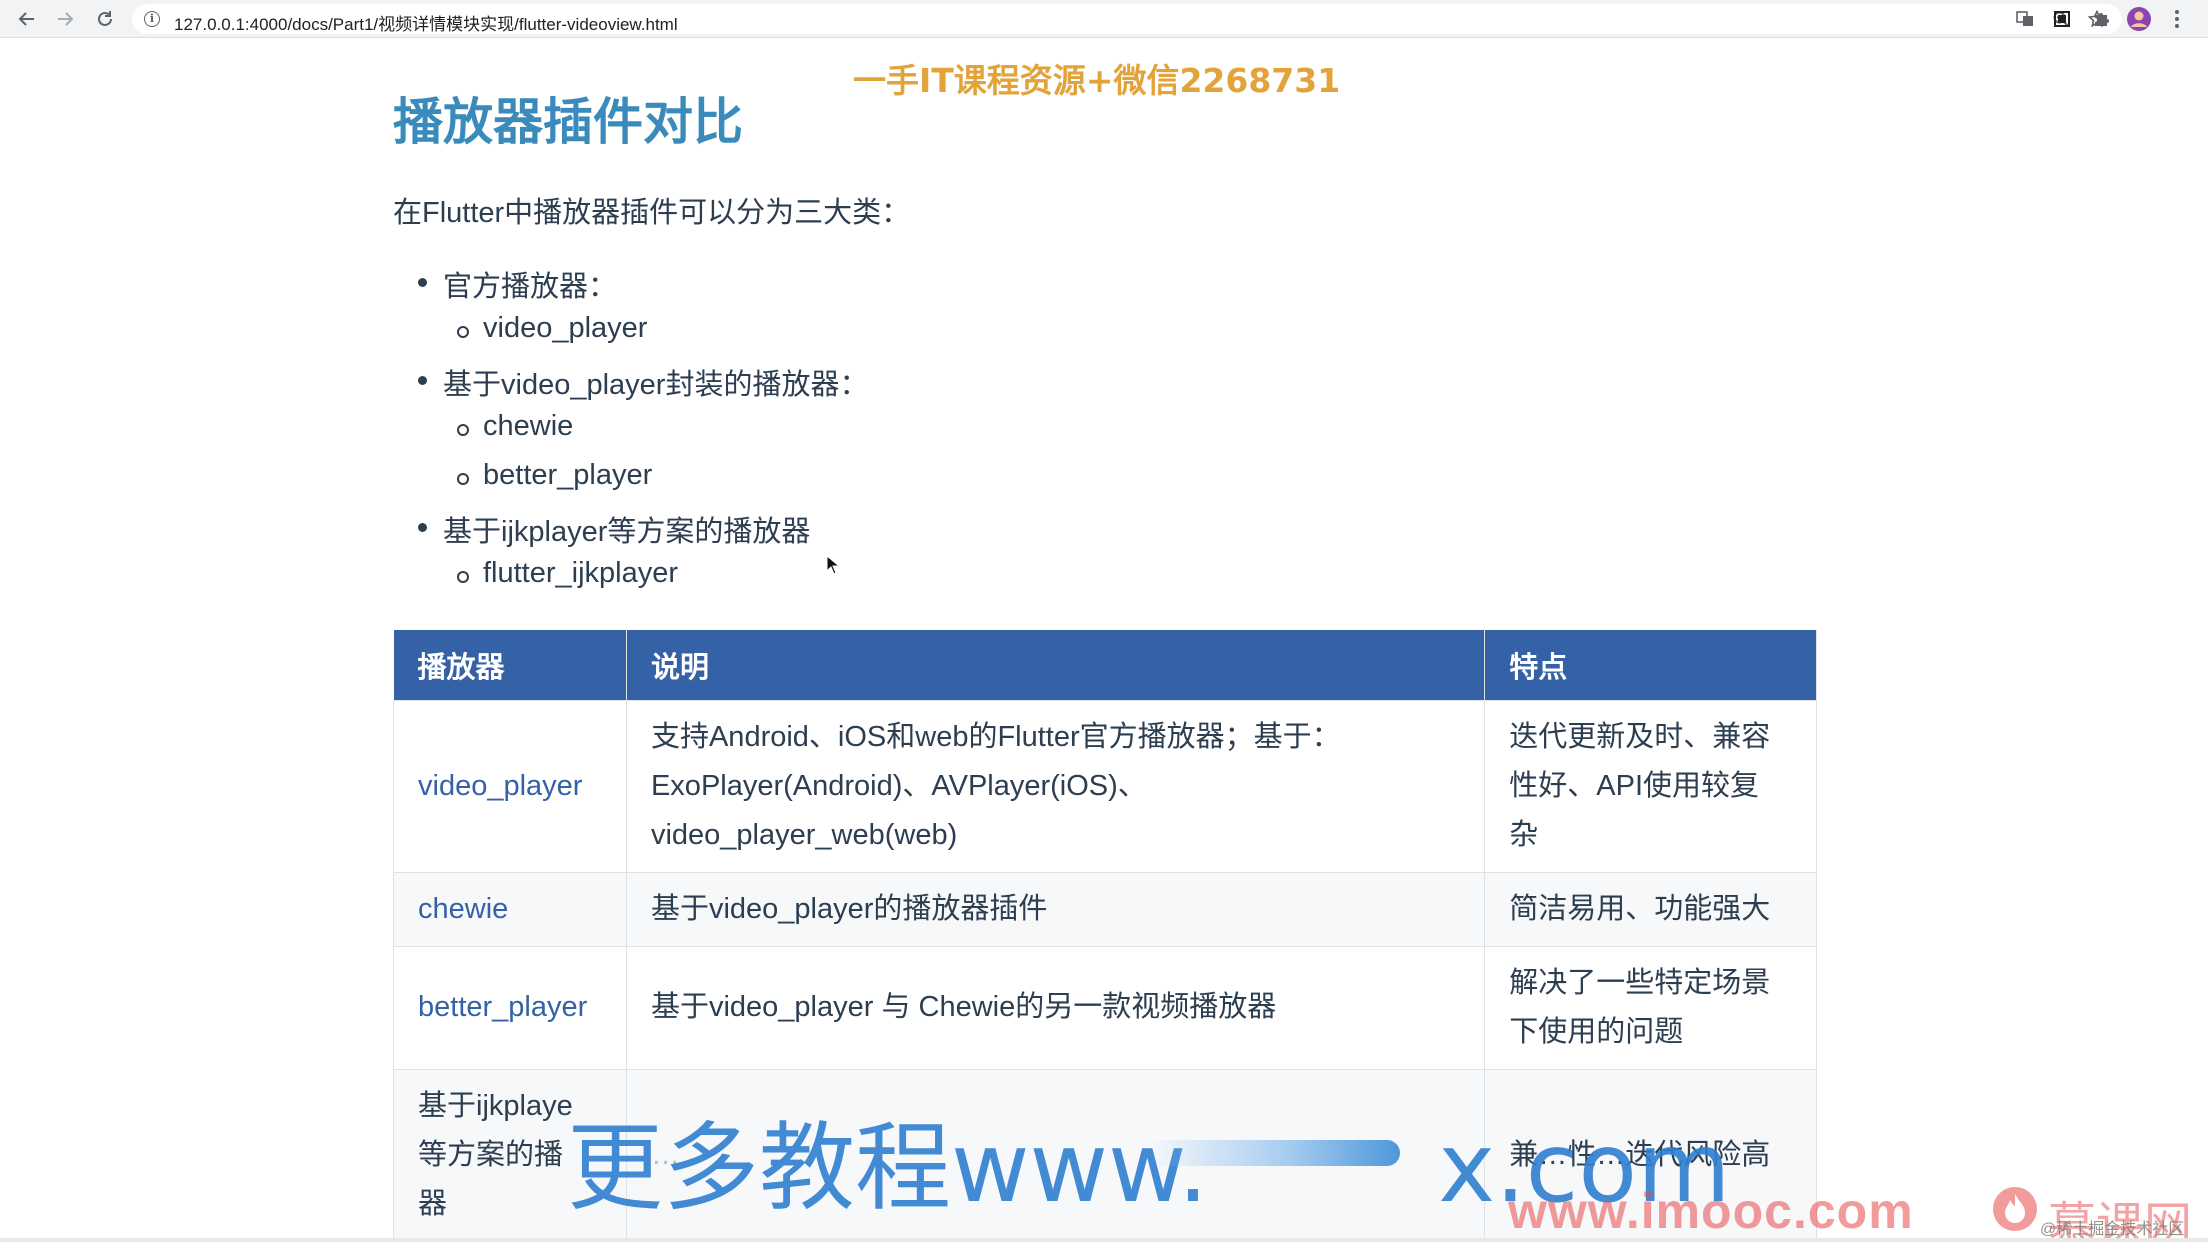 The width and height of the screenshot is (2208, 1242). Describe the element at coordinates (502, 1007) in the screenshot. I see `player-link: better_player` at that location.